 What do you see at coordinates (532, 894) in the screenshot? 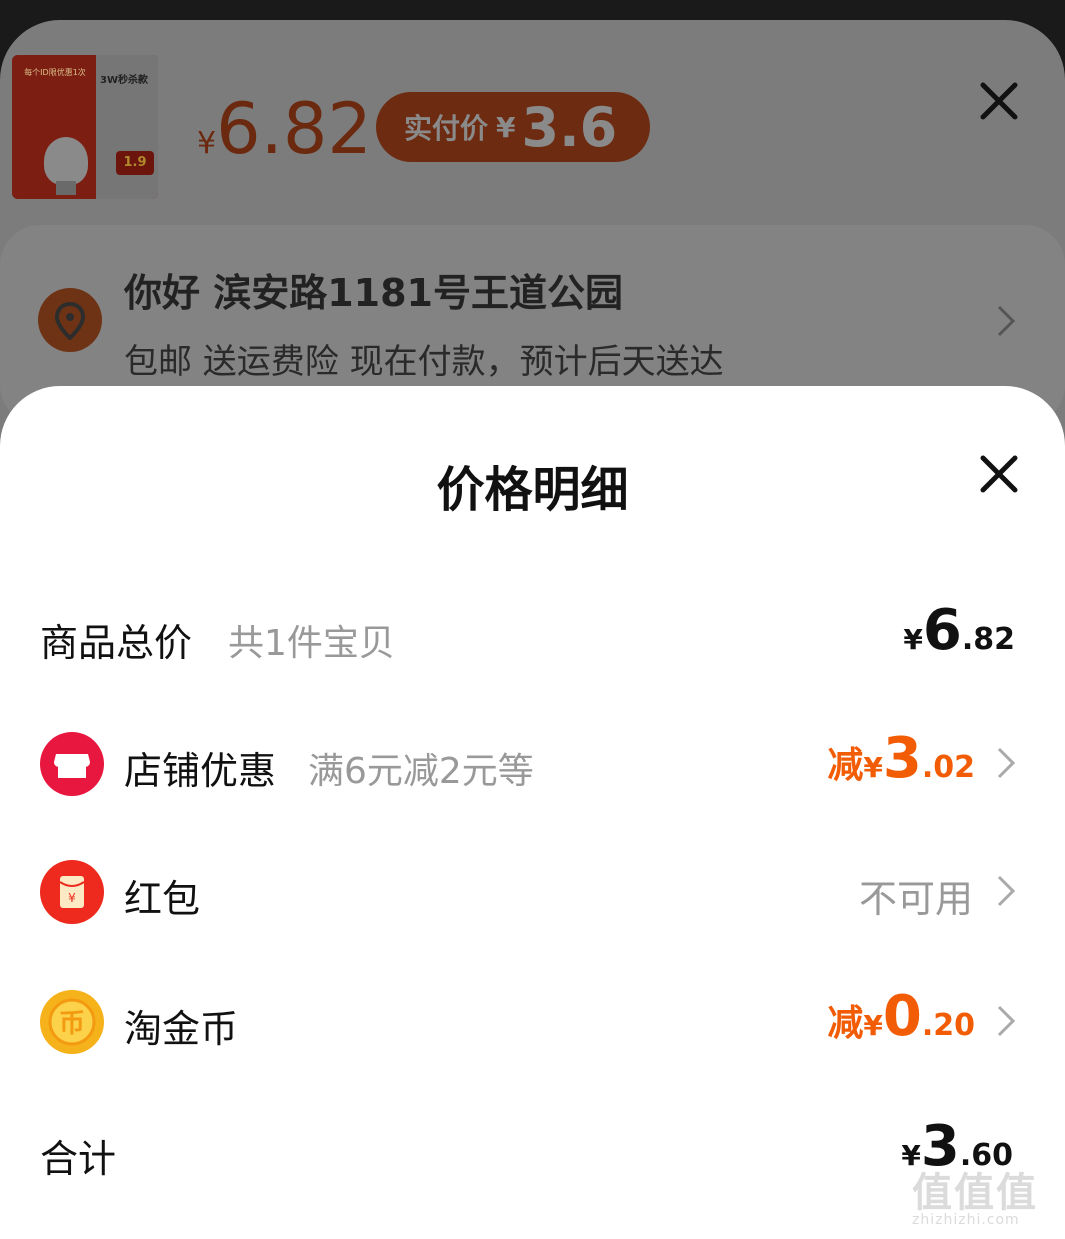
I see `row-red-packet: ¥ 红包 不可用` at bounding box center [532, 894].